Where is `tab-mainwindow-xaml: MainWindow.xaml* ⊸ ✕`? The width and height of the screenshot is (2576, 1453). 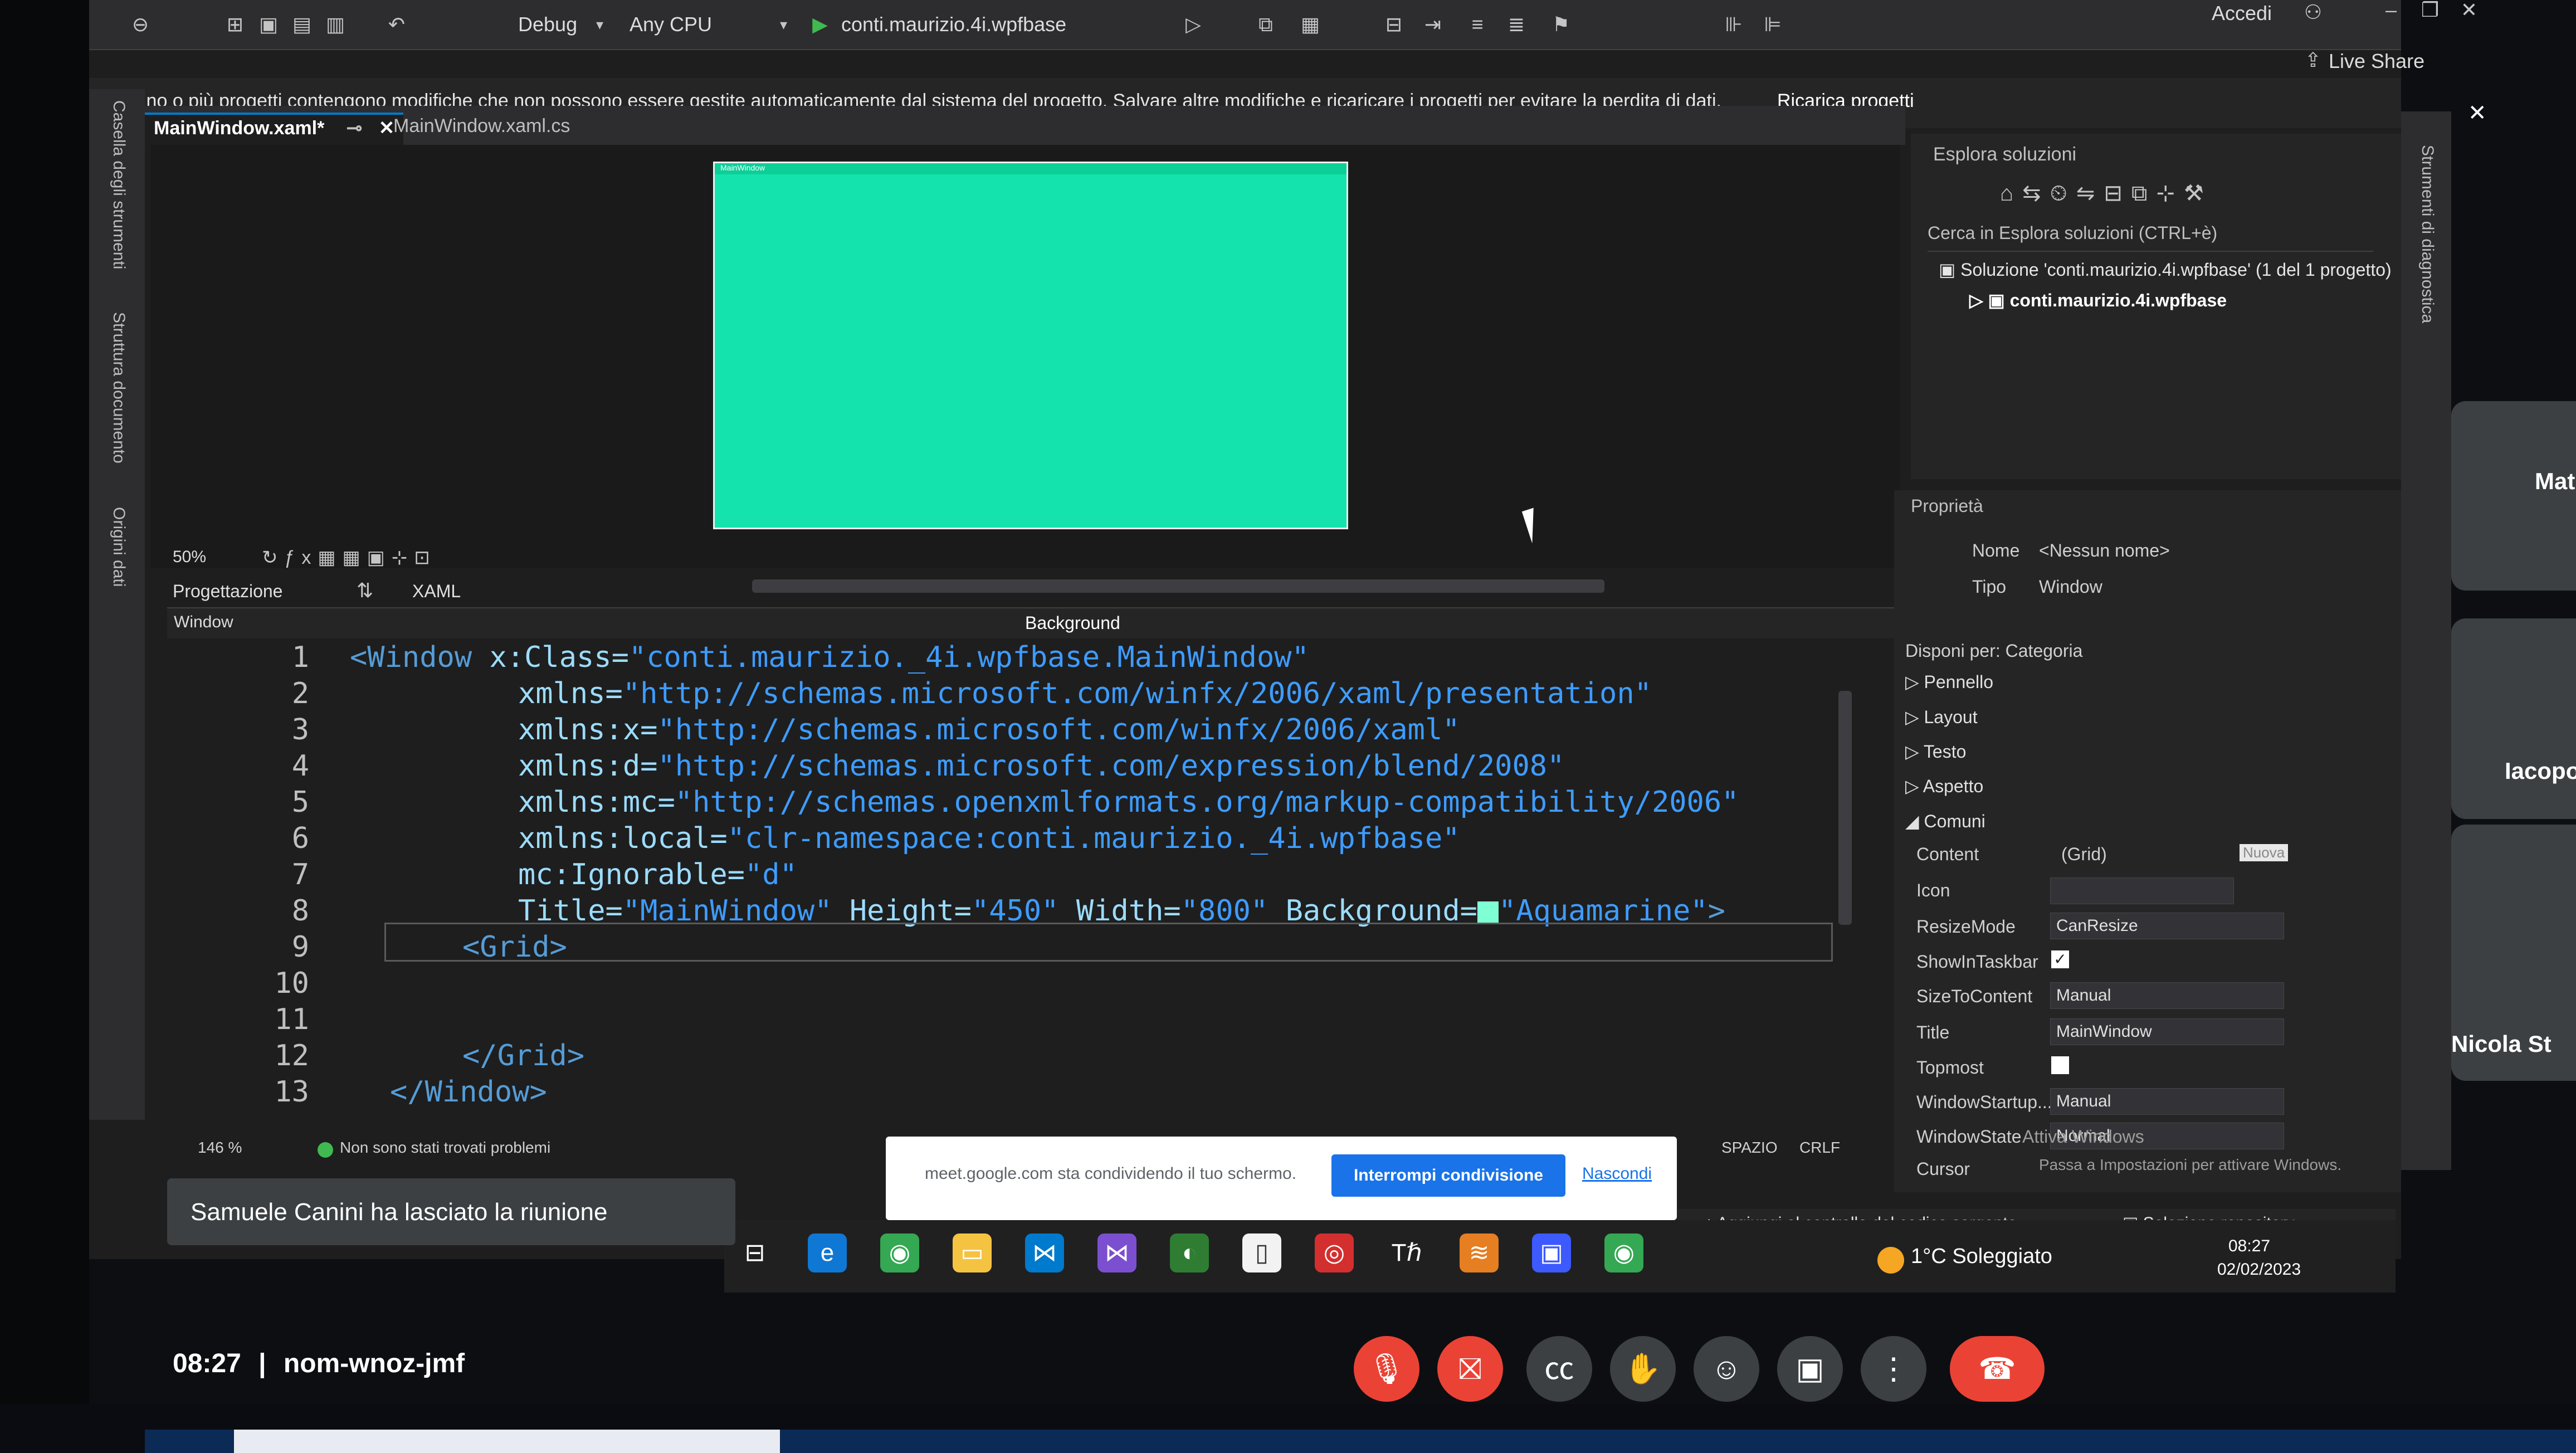
tab-mainwindow-xaml: MainWindow.xaml* ⊸ ✕ is located at coordinates (274, 129).